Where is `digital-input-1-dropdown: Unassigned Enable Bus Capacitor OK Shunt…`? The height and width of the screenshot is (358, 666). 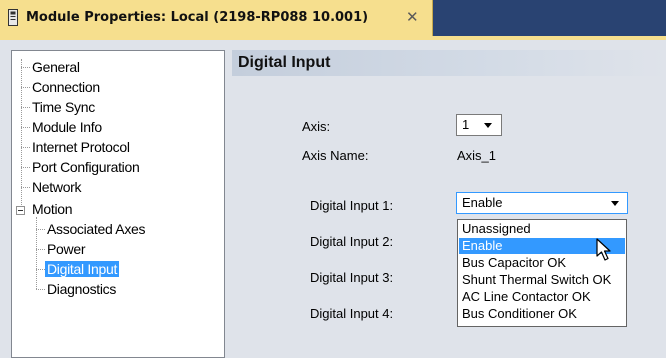
digital-input-1-dropdown: Unassigned Enable Bus Capacitor OK Shunt… is located at coordinates (542, 273).